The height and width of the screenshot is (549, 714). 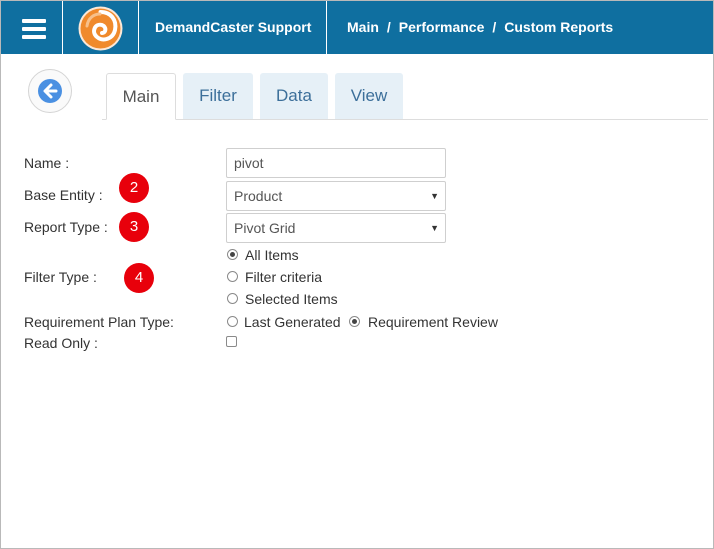 I want to click on requirement-review-label: Requirement Review, so click(x=433, y=322).